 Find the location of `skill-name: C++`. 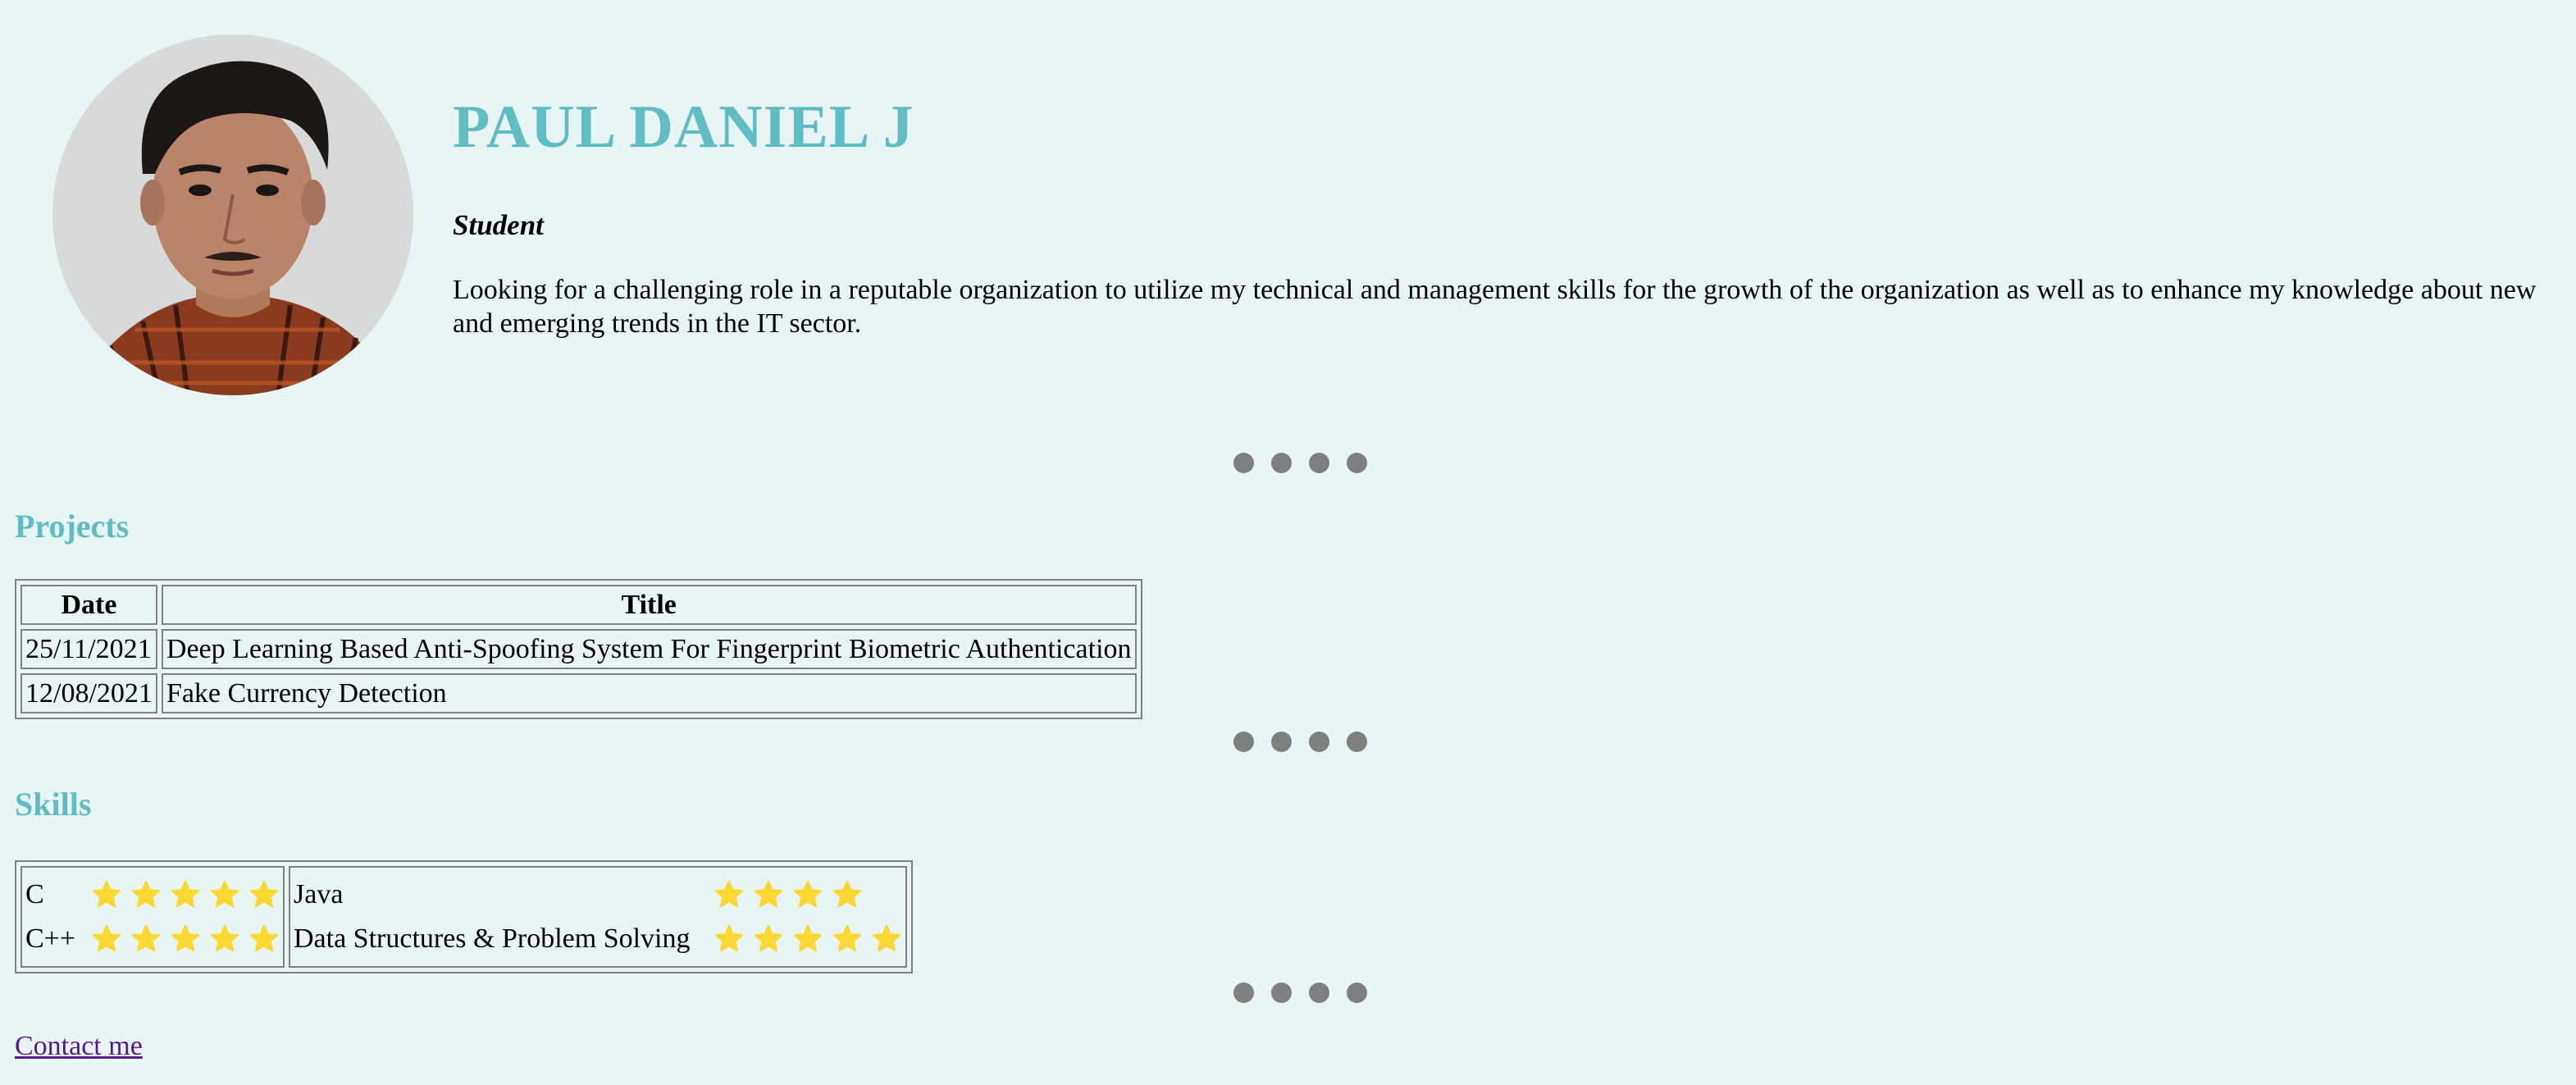

skill-name: C++ is located at coordinates (50, 938).